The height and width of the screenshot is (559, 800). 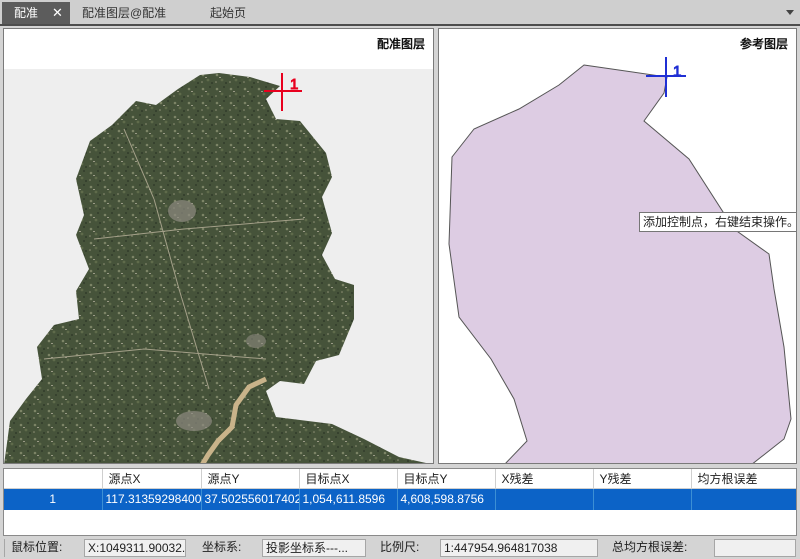 What do you see at coordinates (446, 499) in the screenshot?
I see `cell-target-y: 4,608,598.8756` at bounding box center [446, 499].